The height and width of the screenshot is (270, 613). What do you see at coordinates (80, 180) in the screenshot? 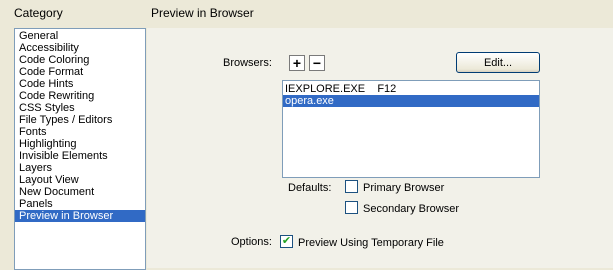
I see `category-item: Layout View` at bounding box center [80, 180].